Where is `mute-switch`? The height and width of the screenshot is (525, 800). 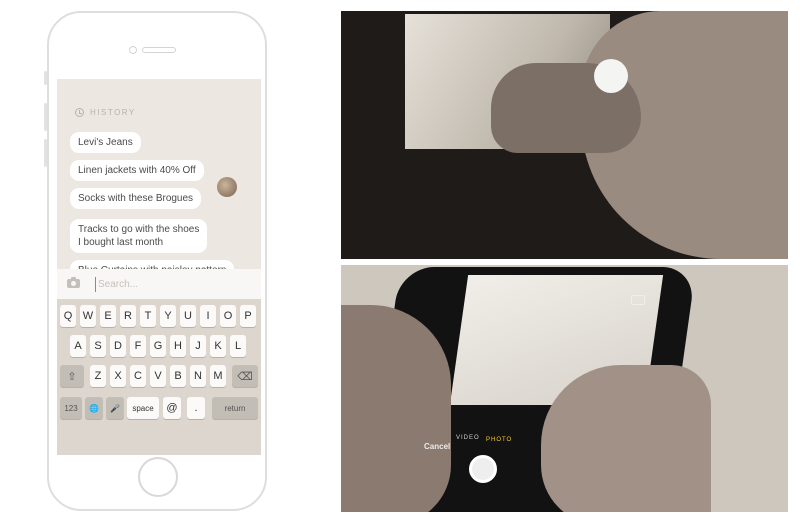
mute-switch is located at coordinates (45, 78).